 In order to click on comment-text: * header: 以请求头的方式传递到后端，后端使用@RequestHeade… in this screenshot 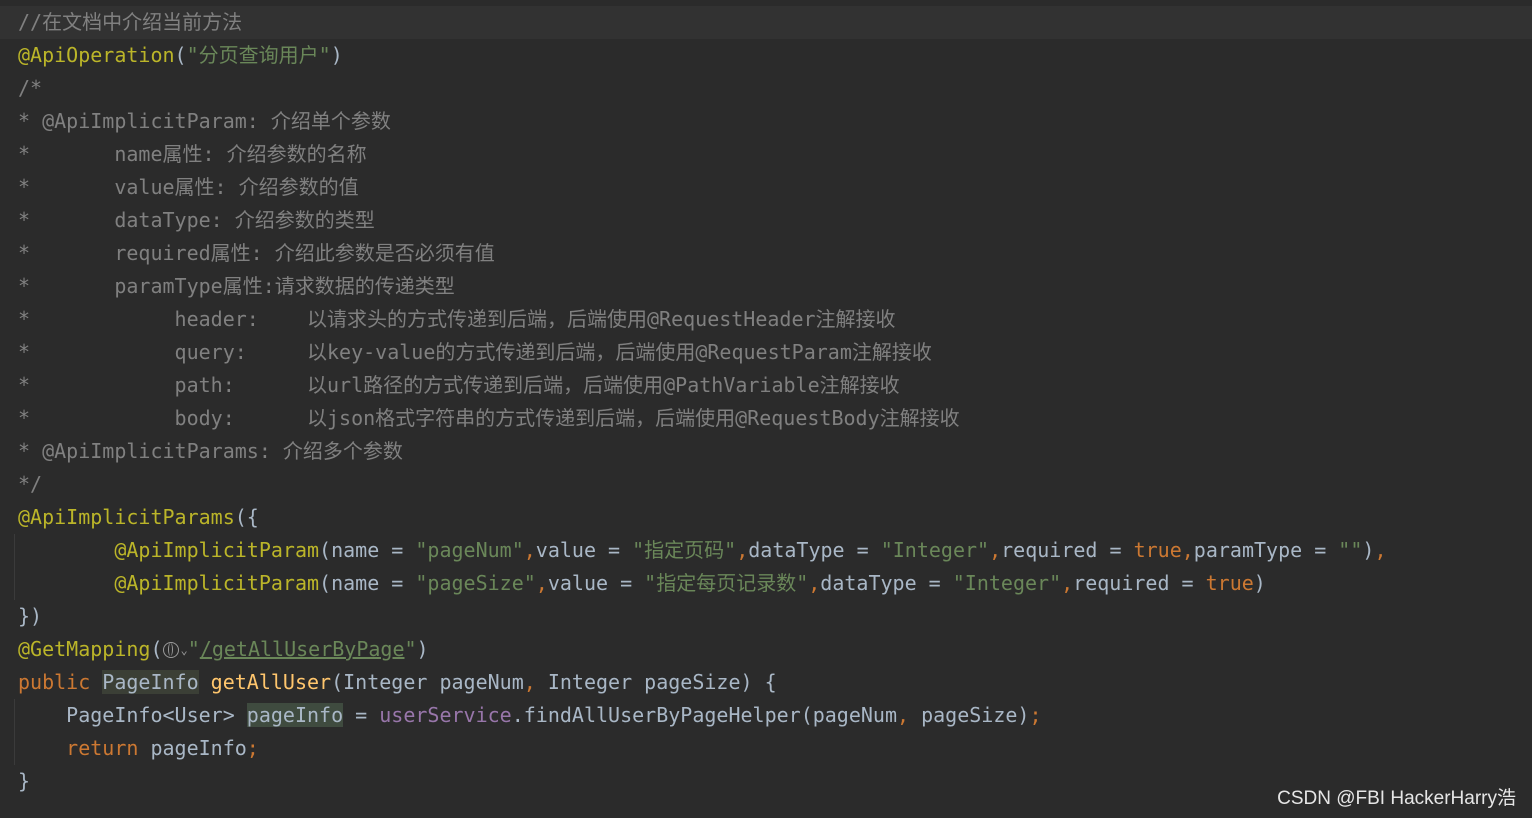, I will do `click(457, 319)`.